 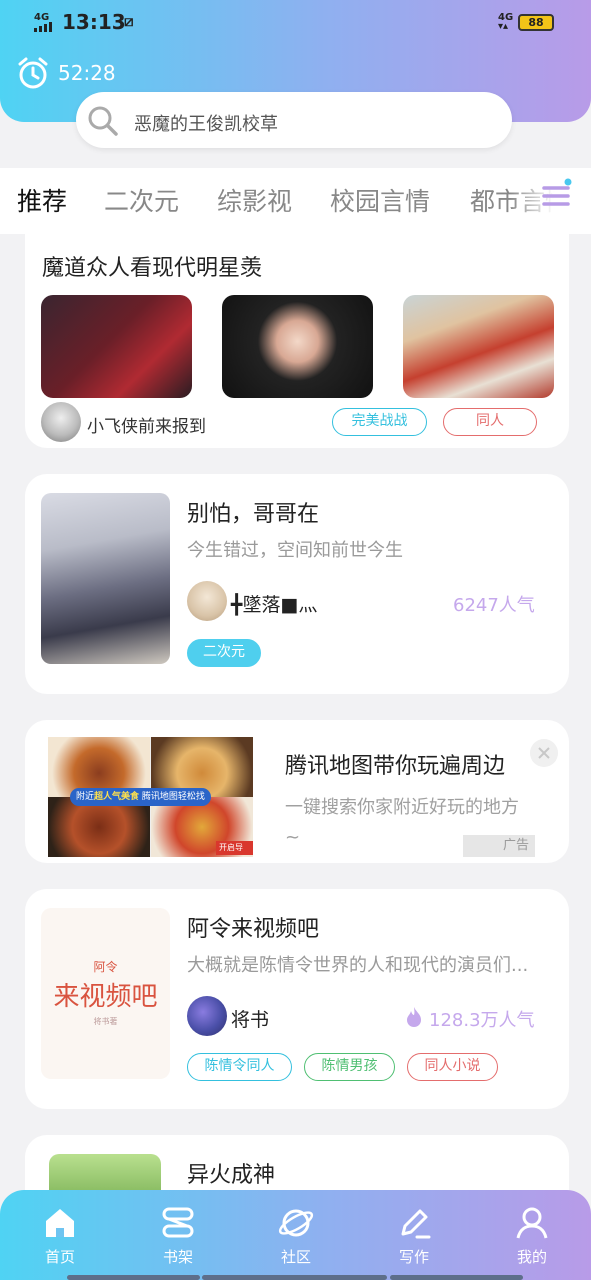 I want to click on cover-text: 阿令, so click(x=105, y=967).